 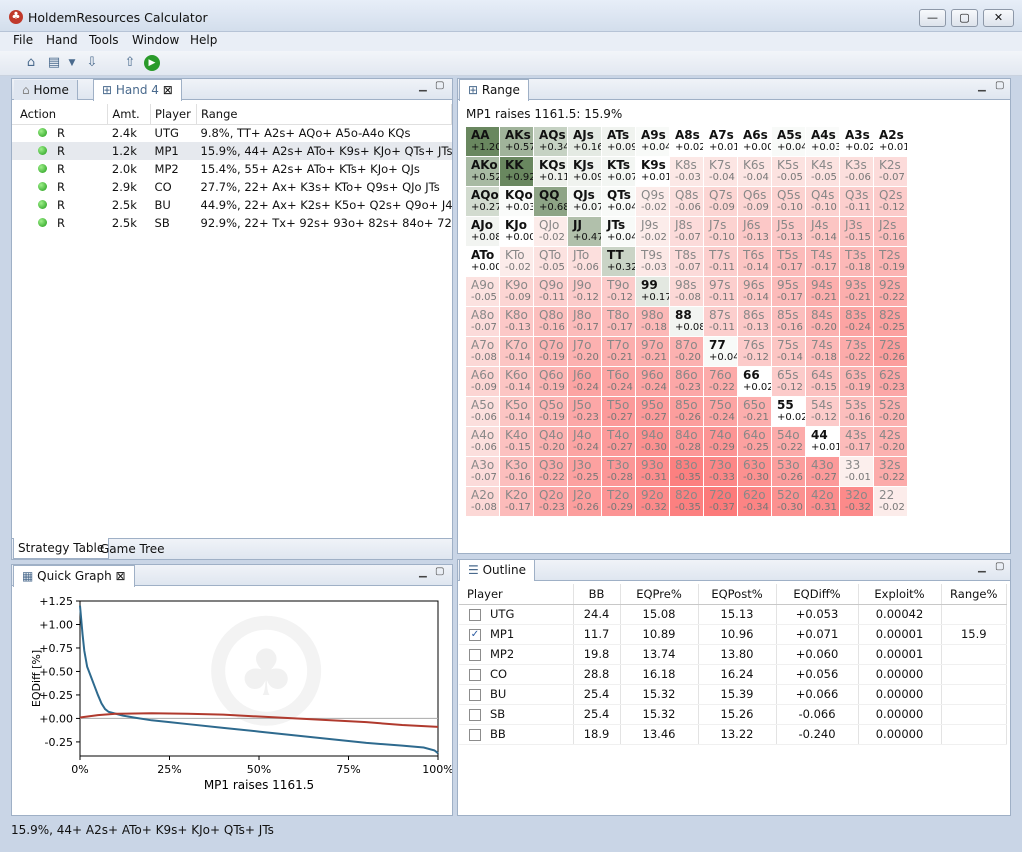 I want to click on range-cell: J8o -0.17, so click(x=585, y=322).